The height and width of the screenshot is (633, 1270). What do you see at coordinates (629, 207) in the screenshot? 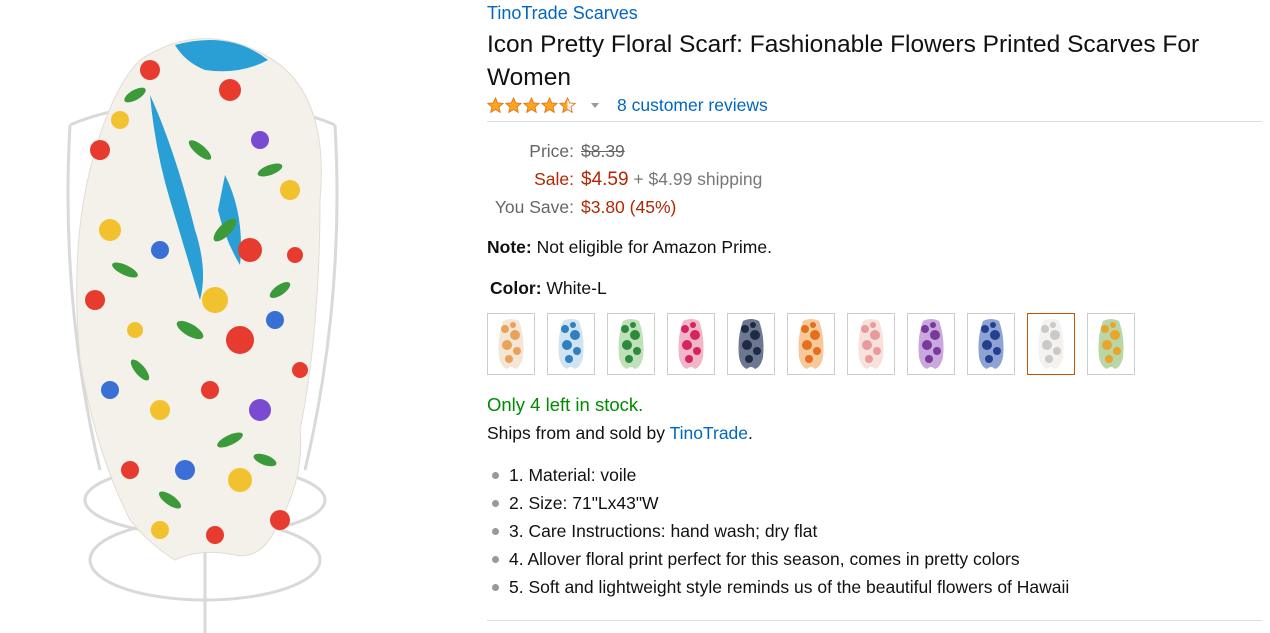
I see `you-save-value: $3.80 (45%)` at bounding box center [629, 207].